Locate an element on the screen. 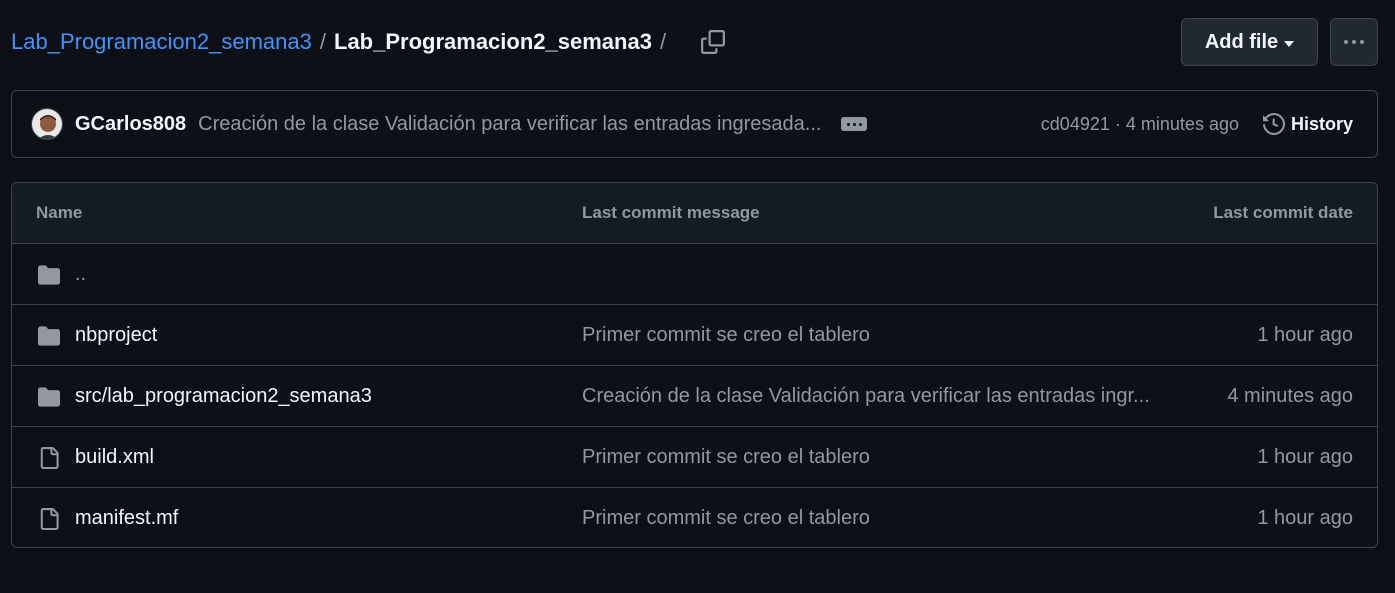 The image size is (1395, 593). row-name-link: build.xml is located at coordinates (114, 457).